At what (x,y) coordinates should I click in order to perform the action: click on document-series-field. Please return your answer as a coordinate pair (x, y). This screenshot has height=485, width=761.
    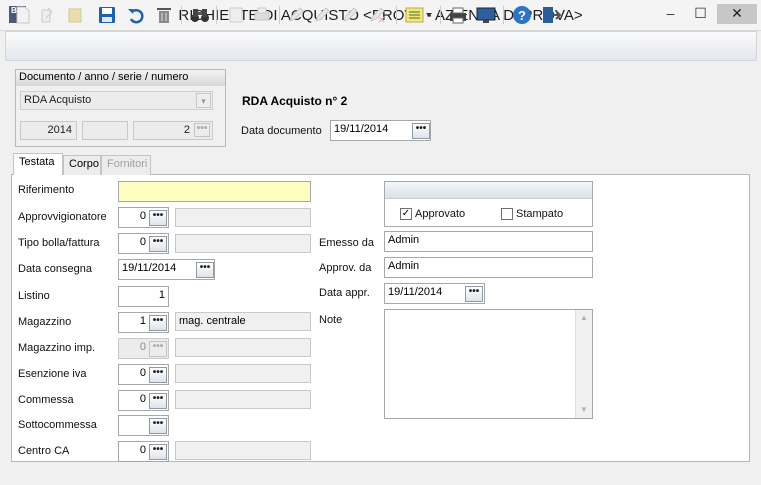
    Looking at the image, I should click on (105, 130).